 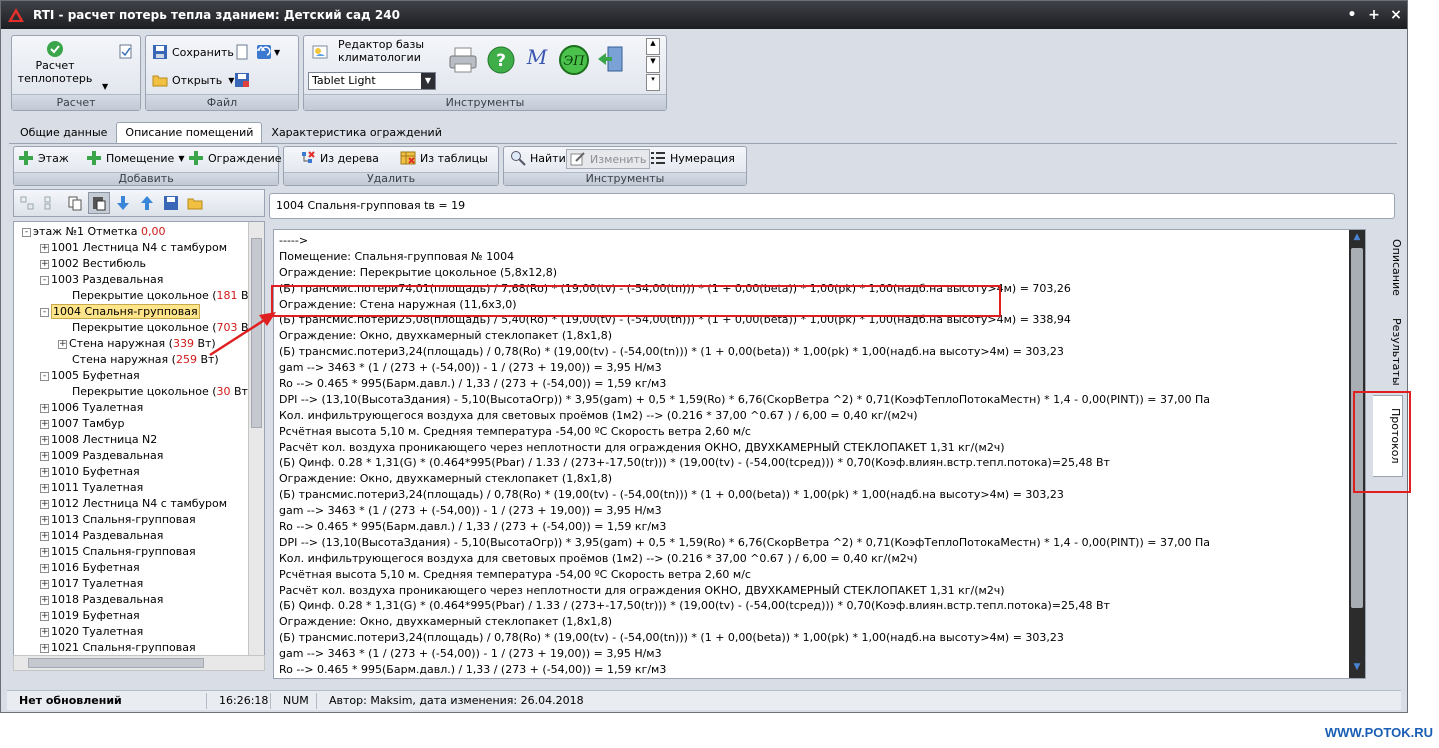 I want to click on tree-item: Перекрытие цокольное (703 Вт), so click(x=140, y=328).